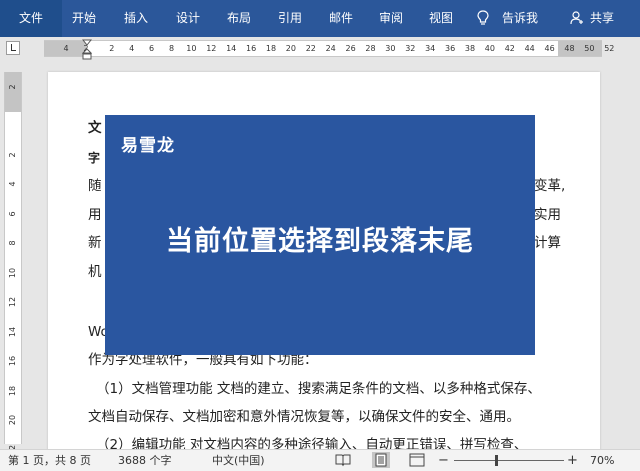 This screenshot has width=640, height=471. Describe the element at coordinates (238, 460) in the screenshot. I see `language-indicator: 中文(中国)` at that location.